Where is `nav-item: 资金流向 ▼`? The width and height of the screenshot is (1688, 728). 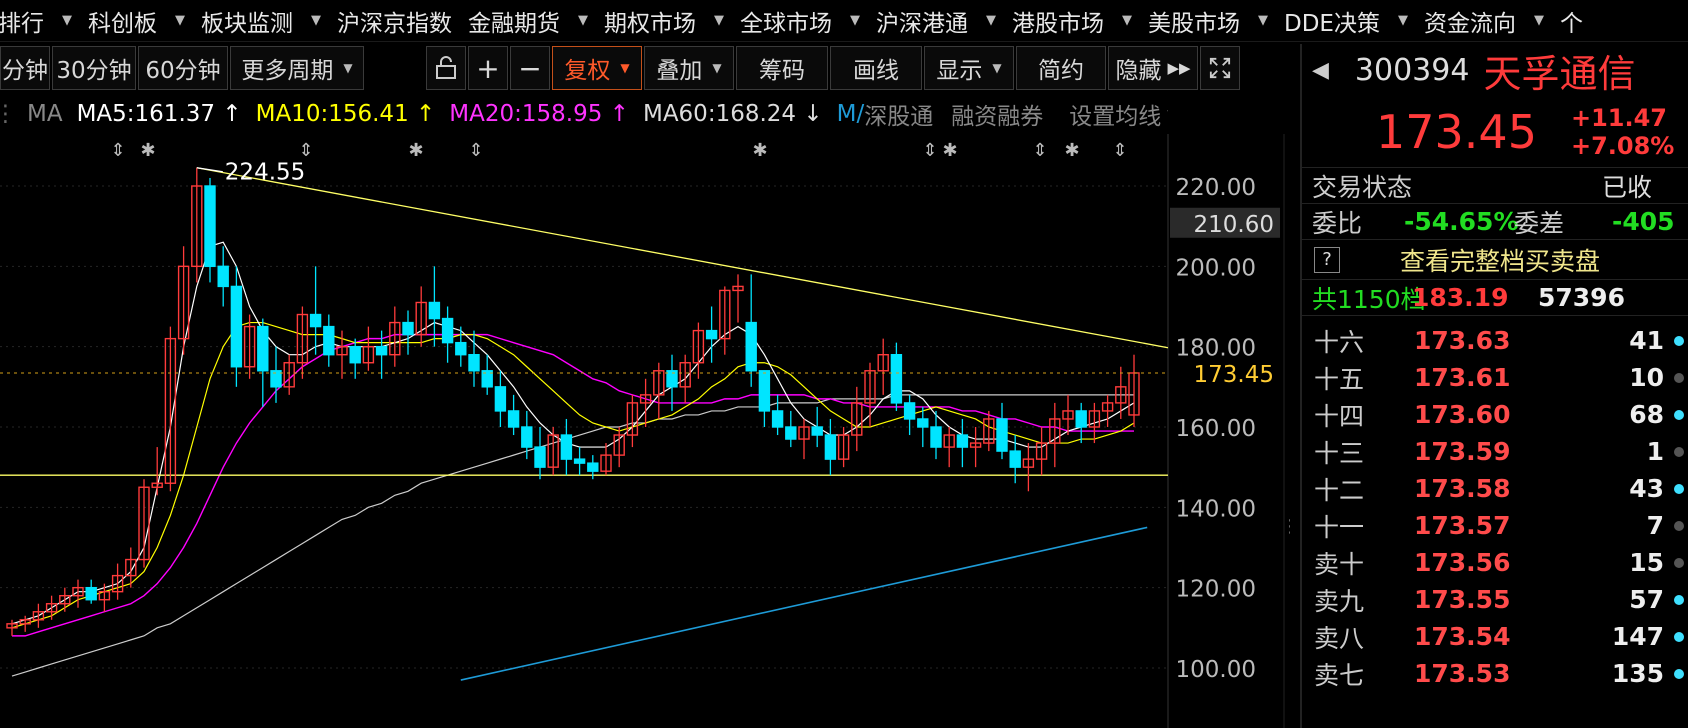 nav-item: 资金流向 ▼ is located at coordinates (1484, 20).